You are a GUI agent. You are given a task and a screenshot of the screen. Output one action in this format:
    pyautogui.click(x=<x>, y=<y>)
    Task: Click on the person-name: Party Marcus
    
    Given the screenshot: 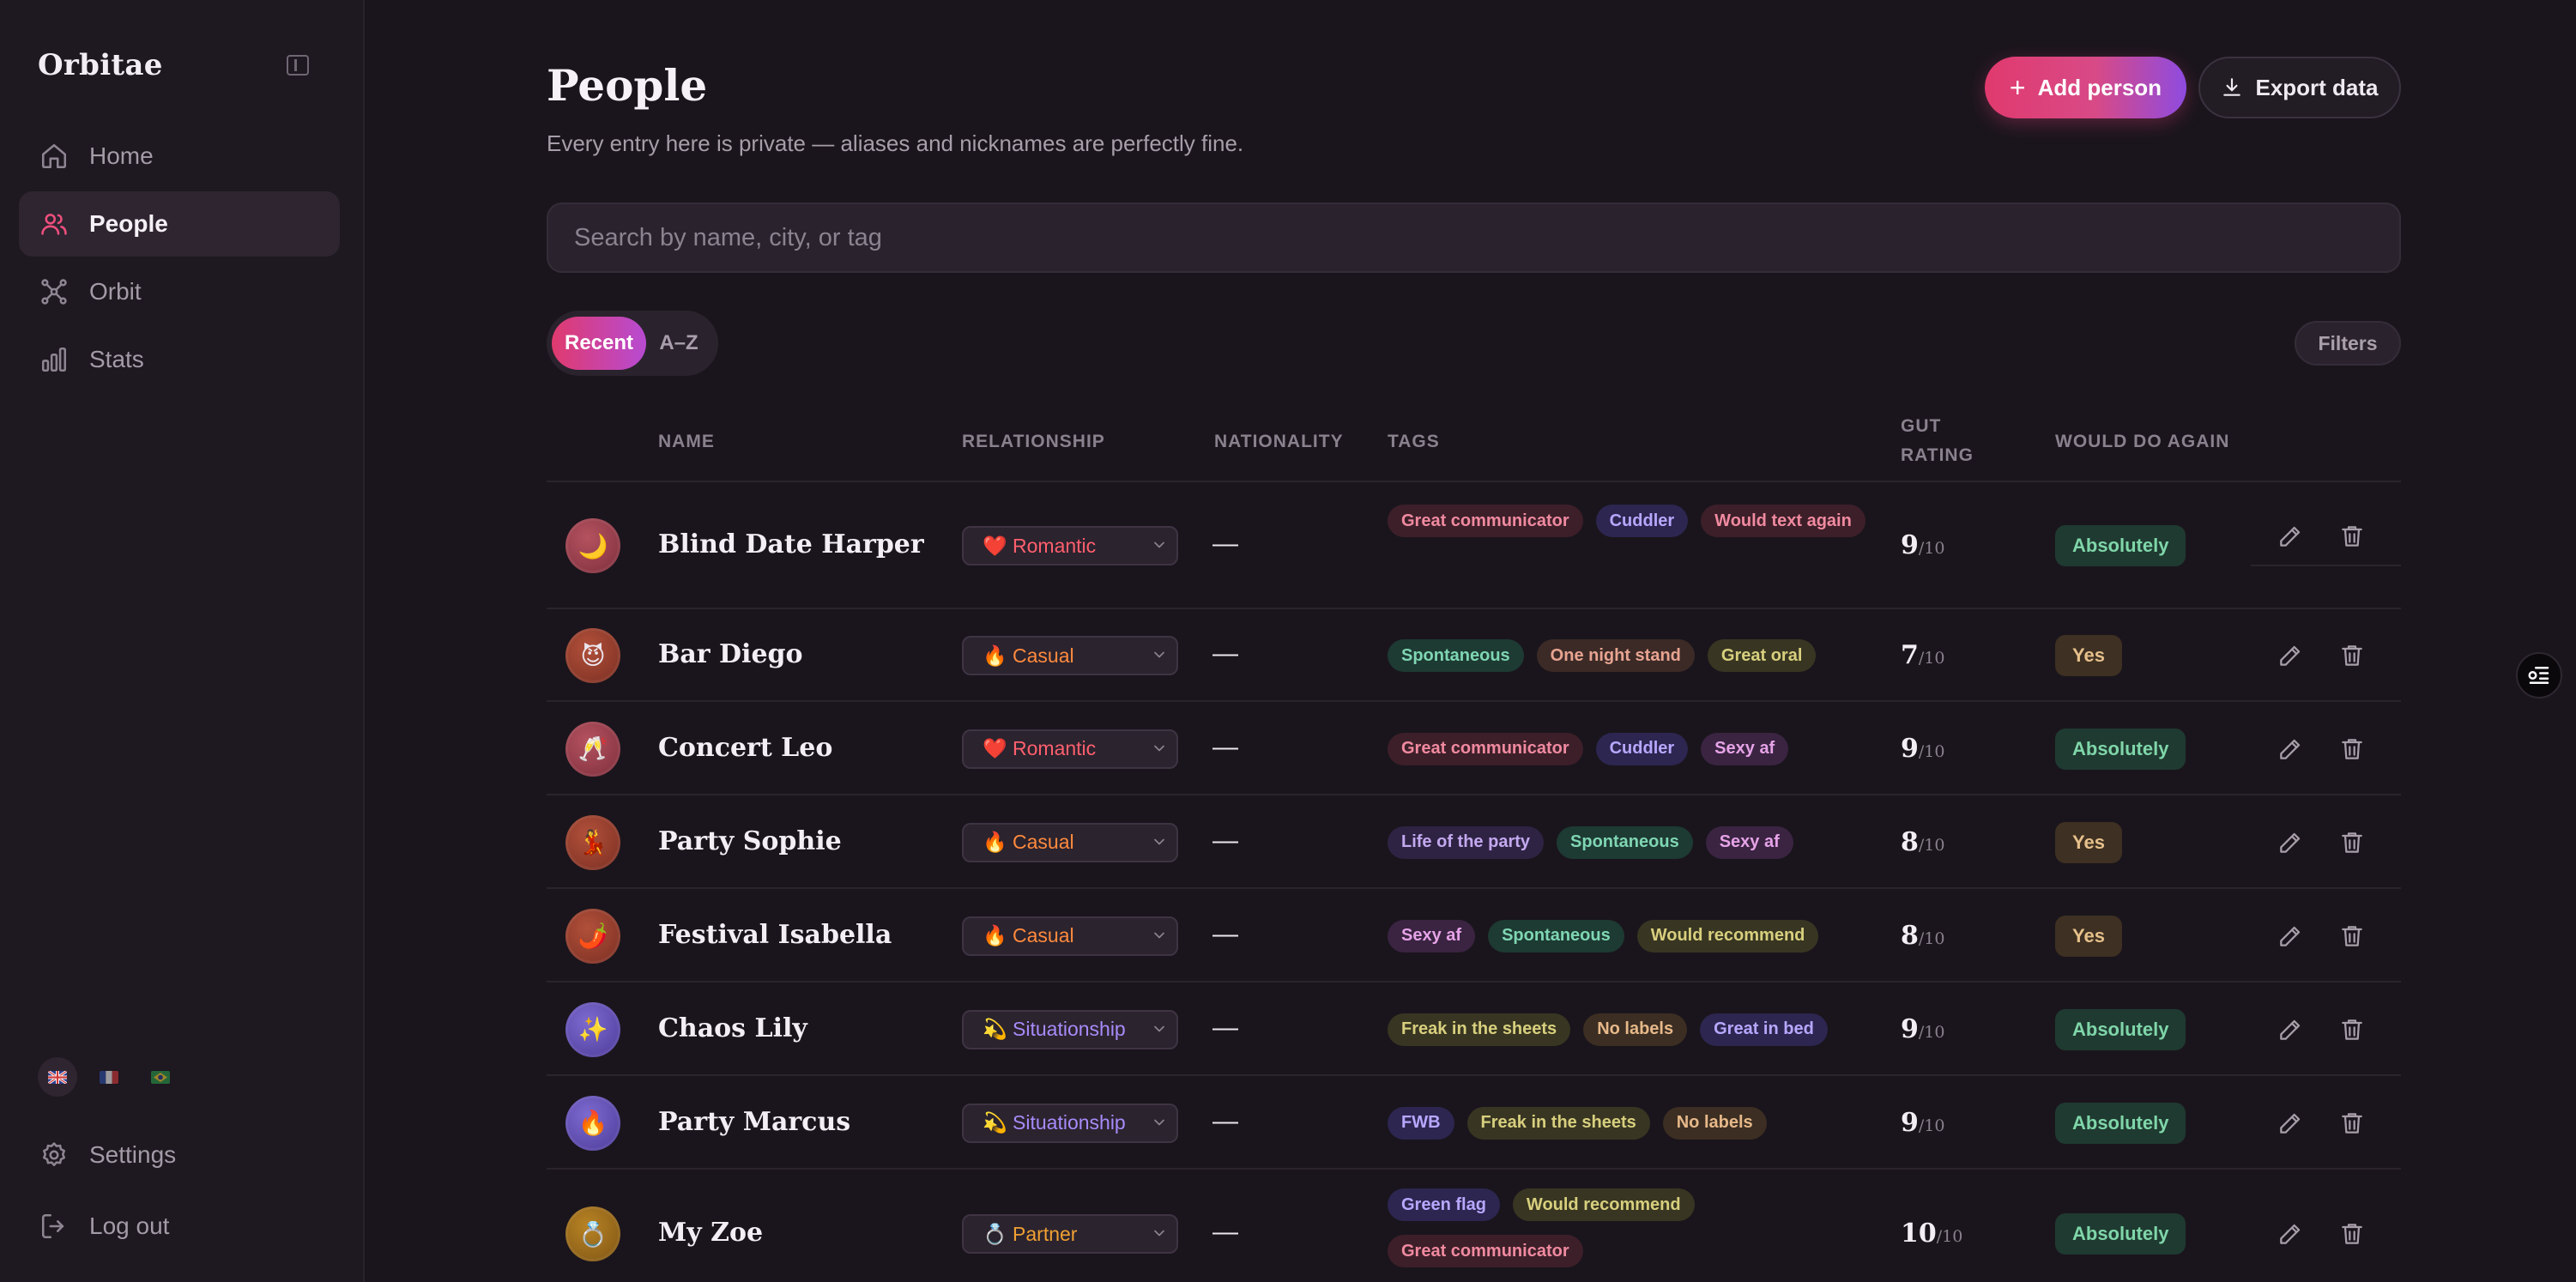 What is the action you would take?
    pyautogui.click(x=754, y=1122)
    